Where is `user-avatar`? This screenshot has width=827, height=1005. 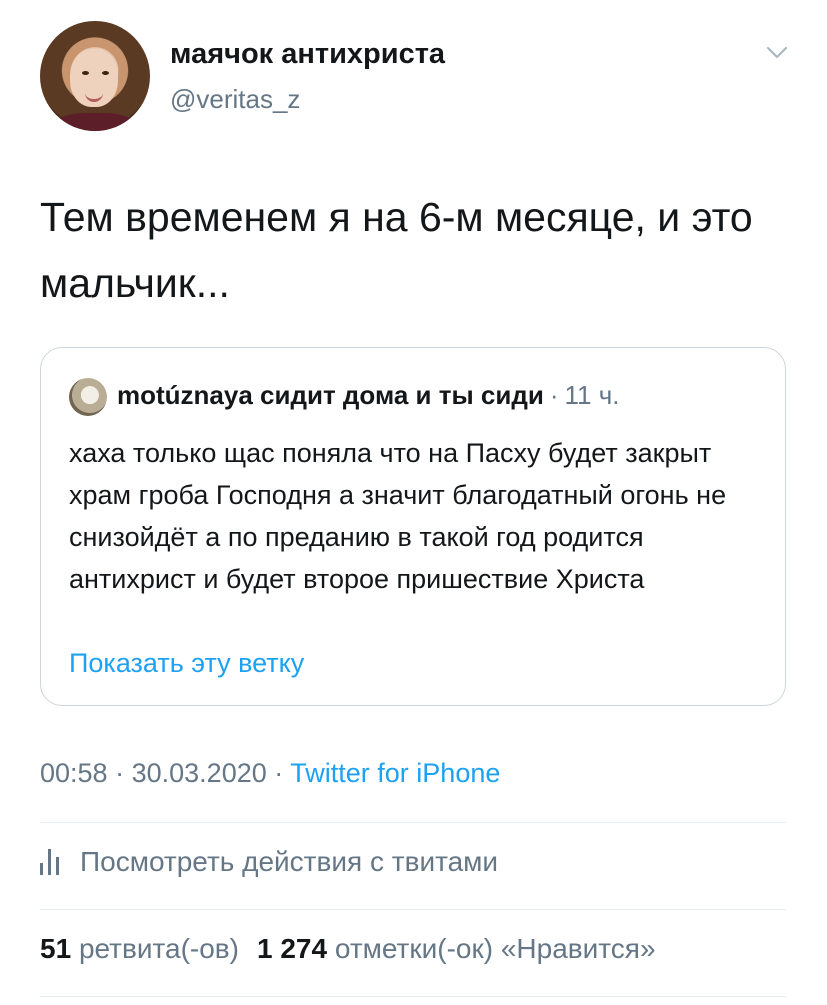 user-avatar is located at coordinates (95, 76).